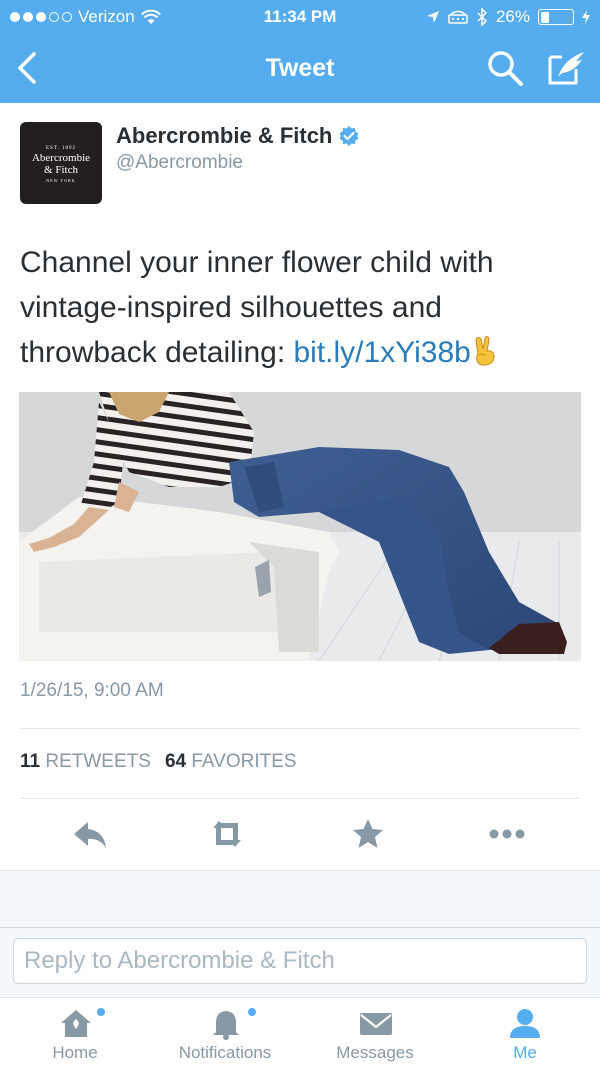 This screenshot has height=1067, width=600. Describe the element at coordinates (300, 69) in the screenshot. I see `navigation-bar: Tweet` at that location.